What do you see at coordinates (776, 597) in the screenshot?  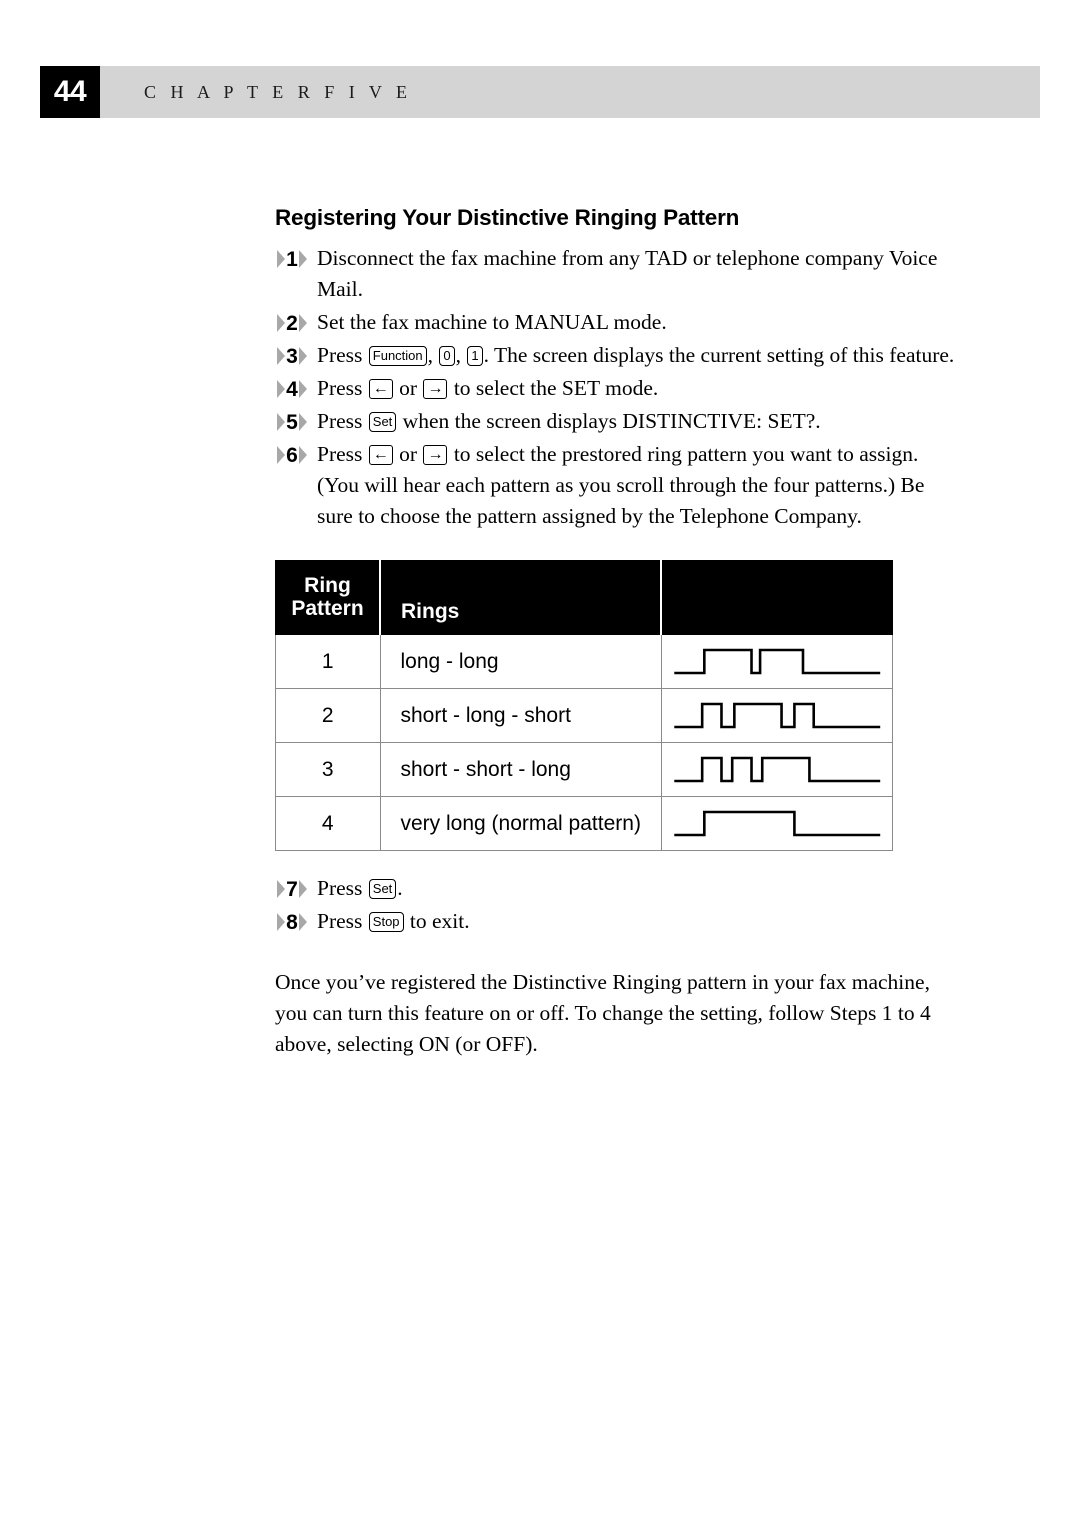 I see `column-header-waveform` at bounding box center [776, 597].